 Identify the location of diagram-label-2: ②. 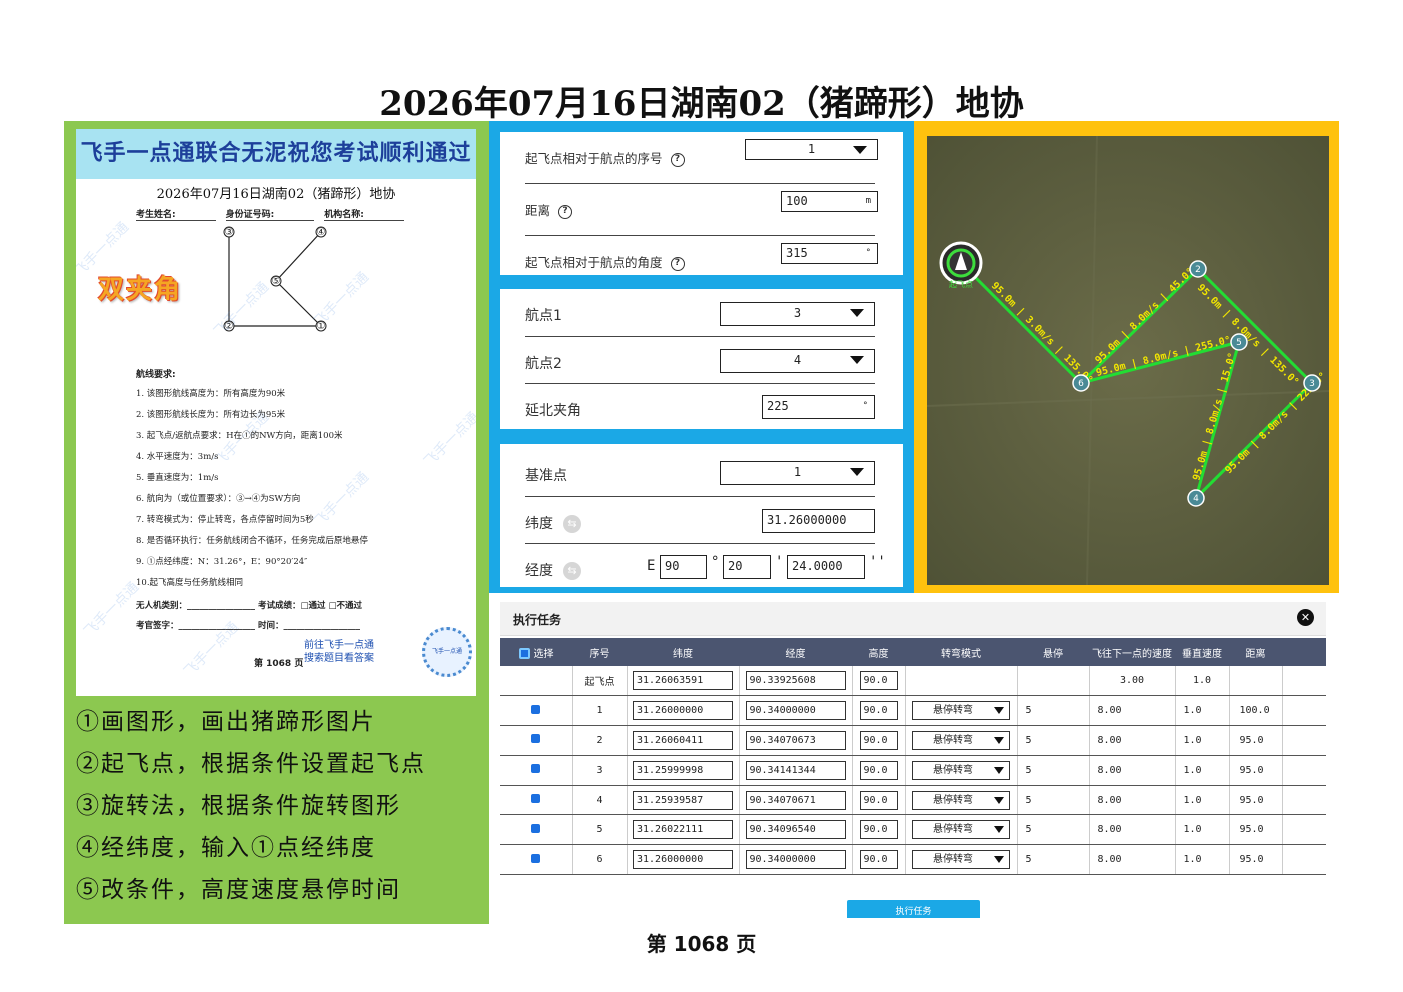
(229, 326).